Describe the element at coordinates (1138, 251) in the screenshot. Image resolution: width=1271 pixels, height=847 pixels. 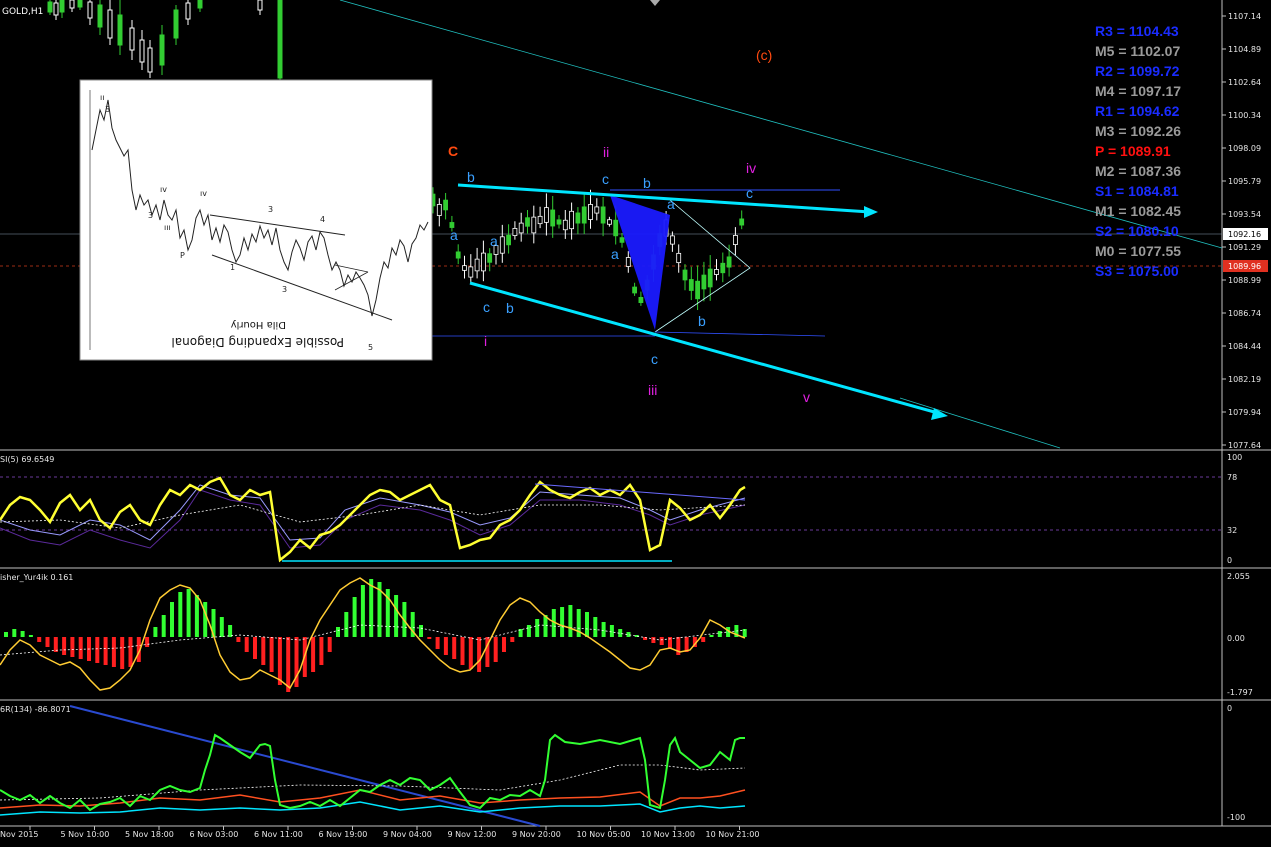
I see `pivot-level-label: M0 = 1077.55` at that location.